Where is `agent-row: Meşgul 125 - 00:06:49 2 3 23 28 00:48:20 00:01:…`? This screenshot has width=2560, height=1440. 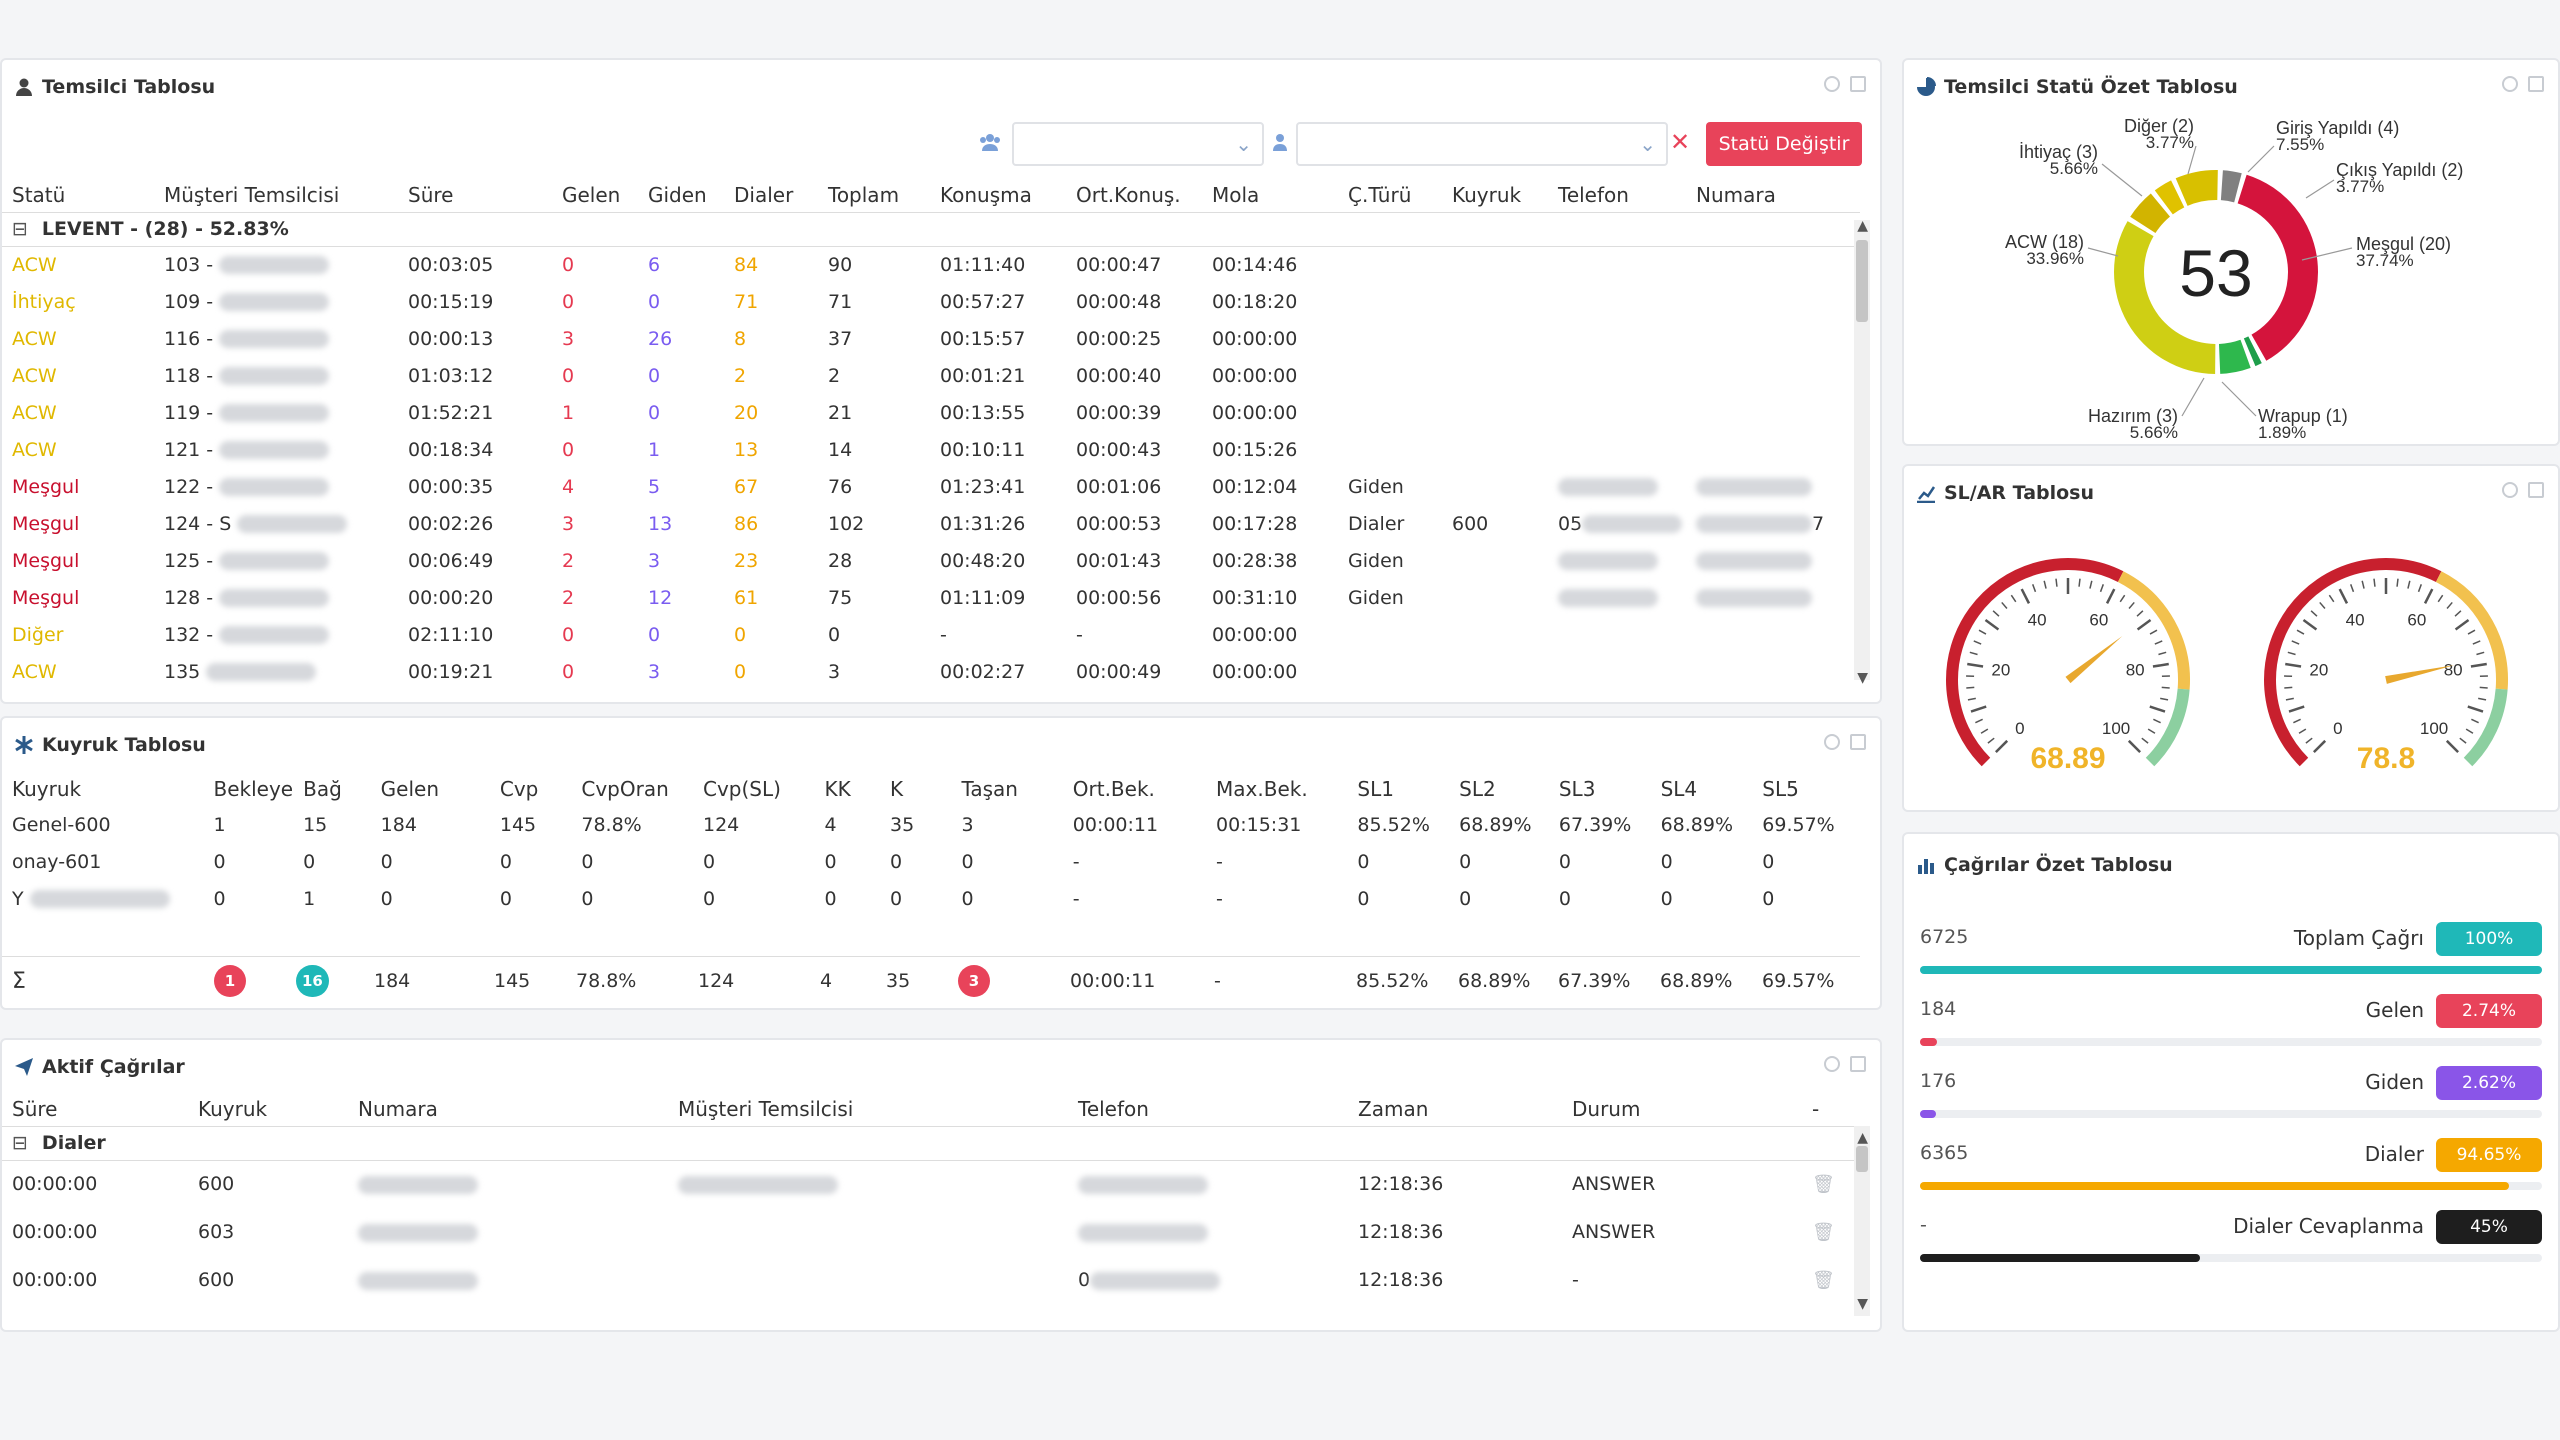
agent-row: Meşgul 125 - 00:06:49 2 3 23 28 00:48:20 00:01:… is located at coordinates (931, 560).